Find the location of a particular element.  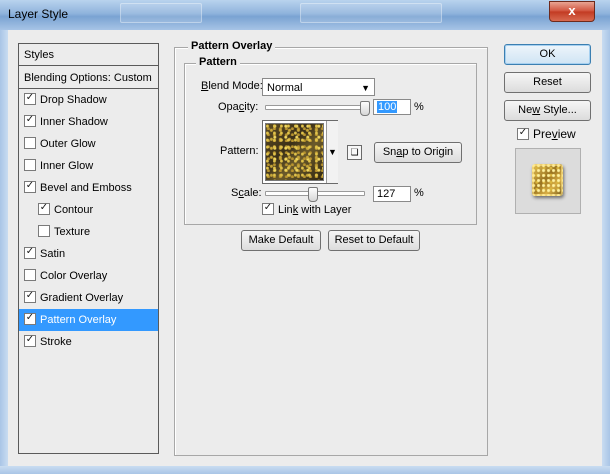

style-item-satin: Satin is located at coordinates (88, 254).